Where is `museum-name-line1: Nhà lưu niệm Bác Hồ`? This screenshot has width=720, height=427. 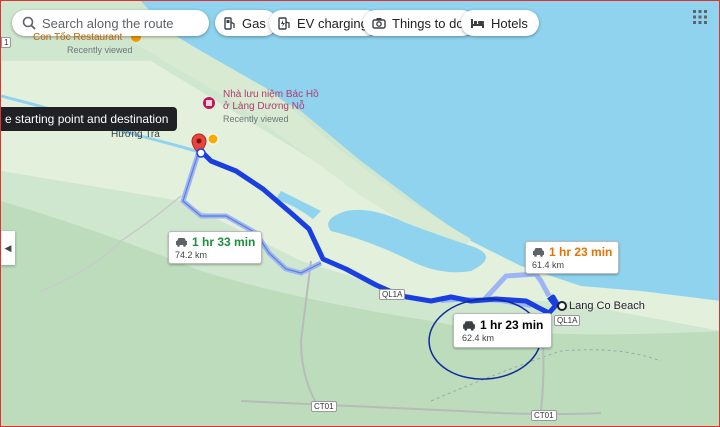 museum-name-line1: Nhà lưu niệm Bác Hồ is located at coordinates (271, 94).